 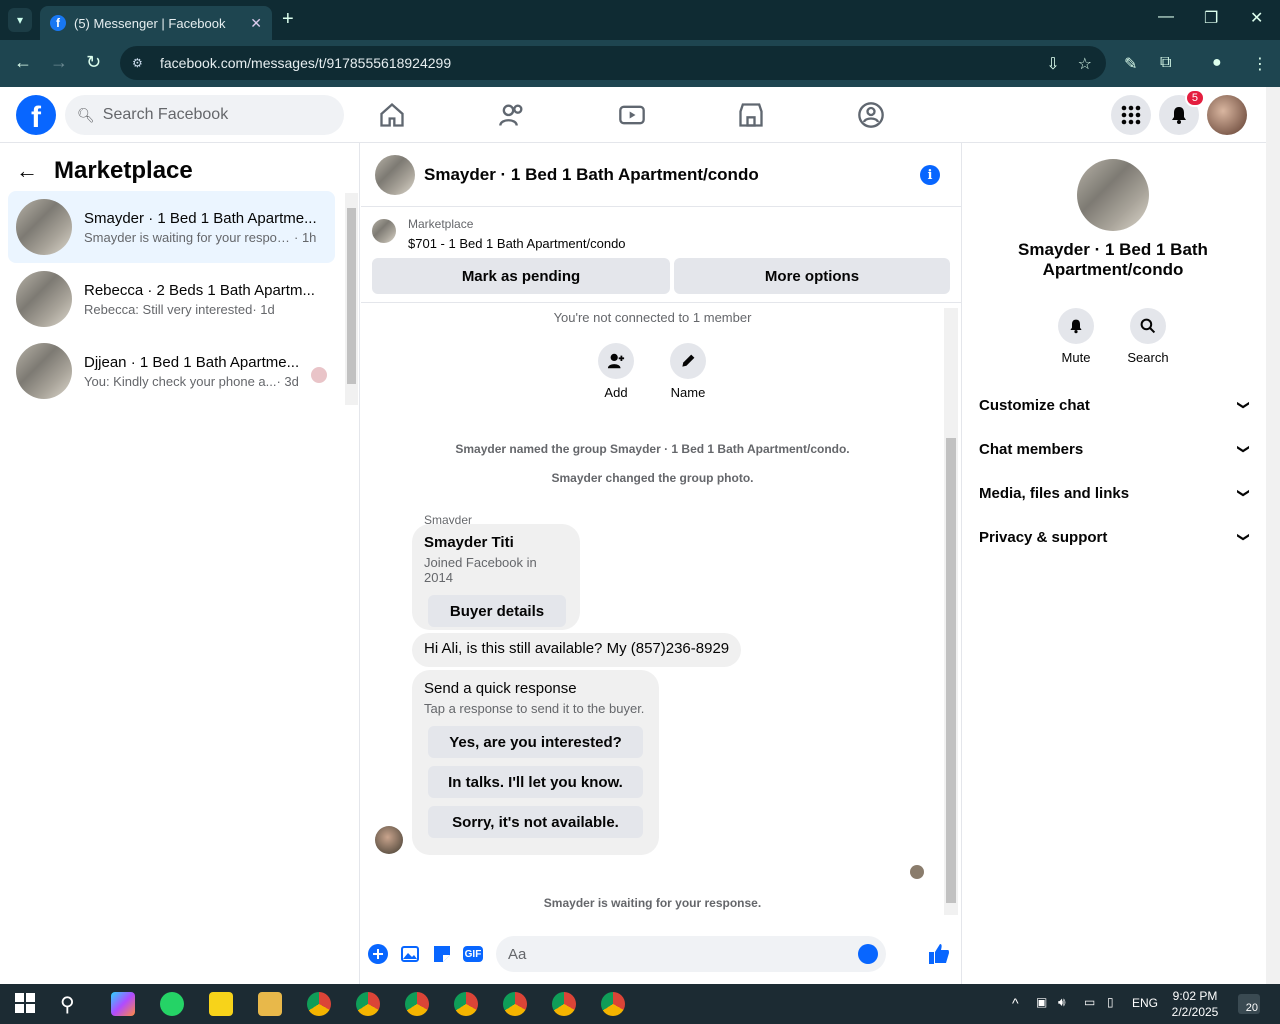 I want to click on close-window-icon: ✕, so click(x=1256, y=18).